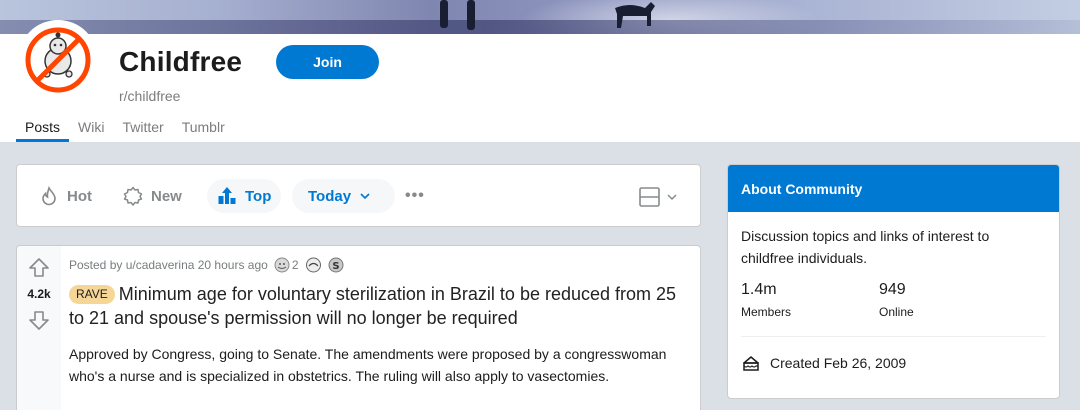  I want to click on sort-top-label: Top, so click(258, 196).